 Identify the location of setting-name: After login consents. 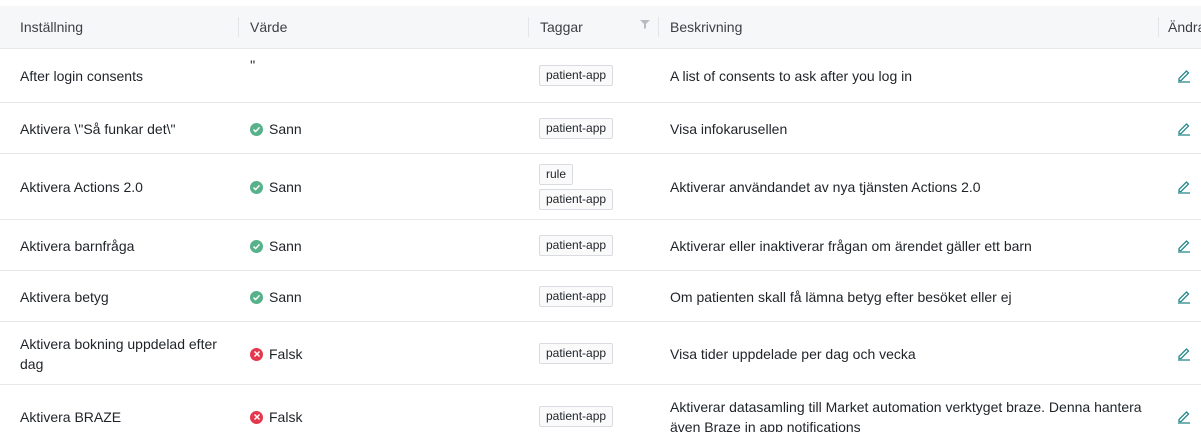
(81, 76).